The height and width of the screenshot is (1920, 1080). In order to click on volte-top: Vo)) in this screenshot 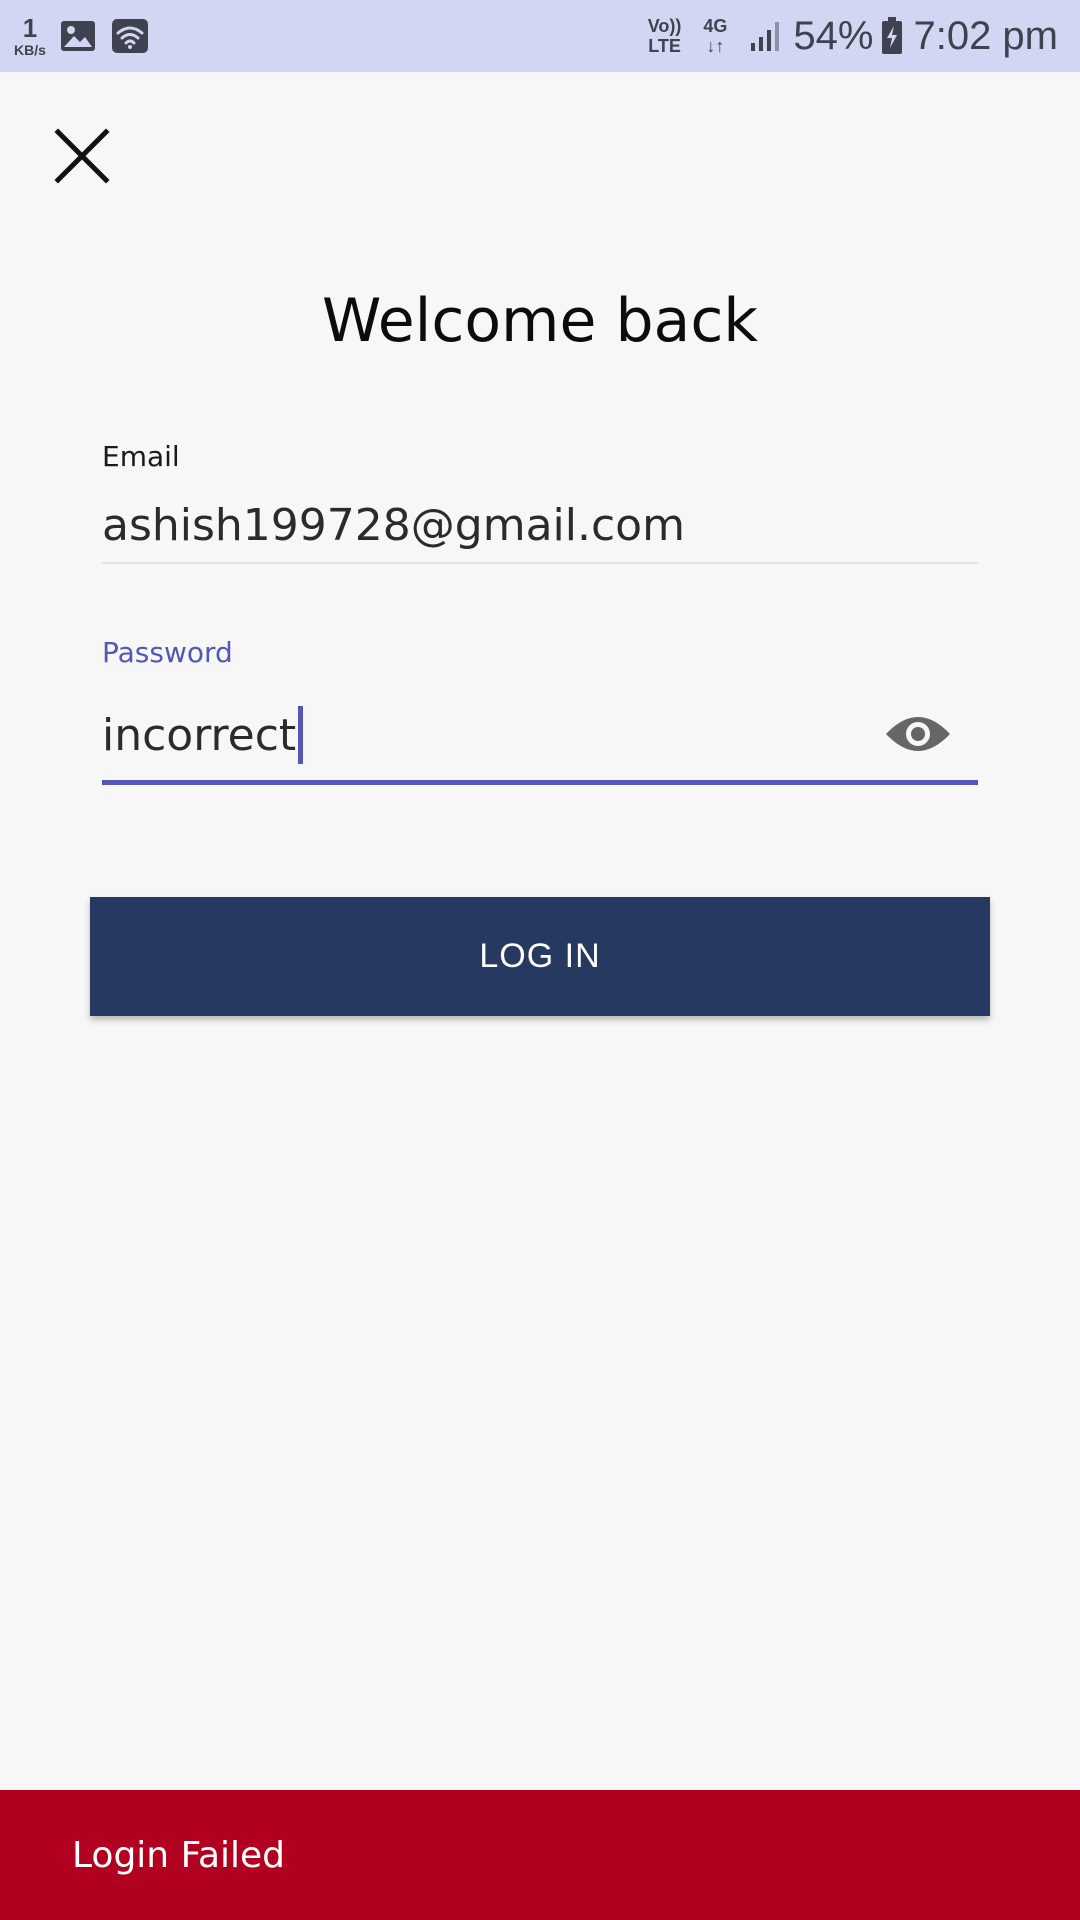, I will do `click(664, 26)`.